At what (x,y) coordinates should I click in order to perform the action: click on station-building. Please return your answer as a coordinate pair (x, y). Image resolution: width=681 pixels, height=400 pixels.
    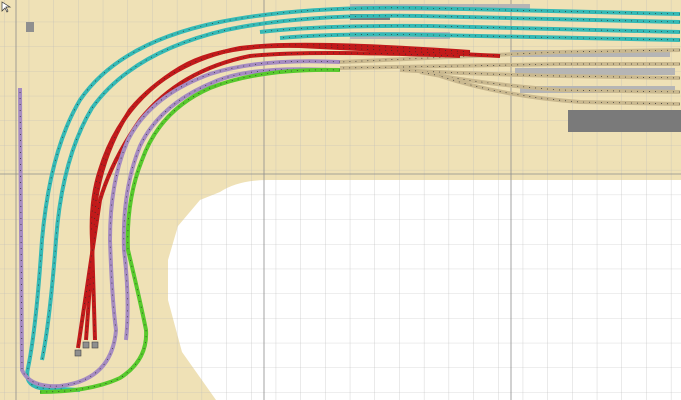
    Looking at the image, I should click on (624, 121).